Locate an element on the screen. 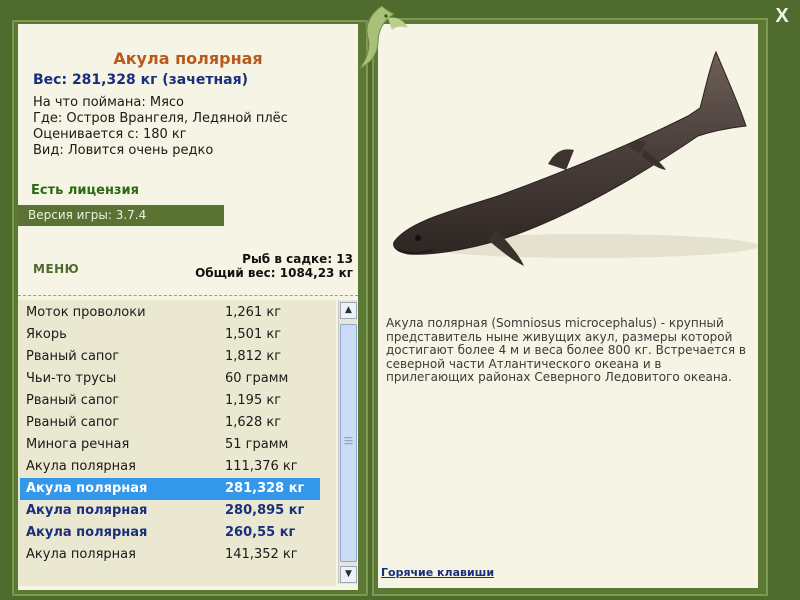  list-scrollbar: ▲ — — — ▼ is located at coordinates (347, 442).